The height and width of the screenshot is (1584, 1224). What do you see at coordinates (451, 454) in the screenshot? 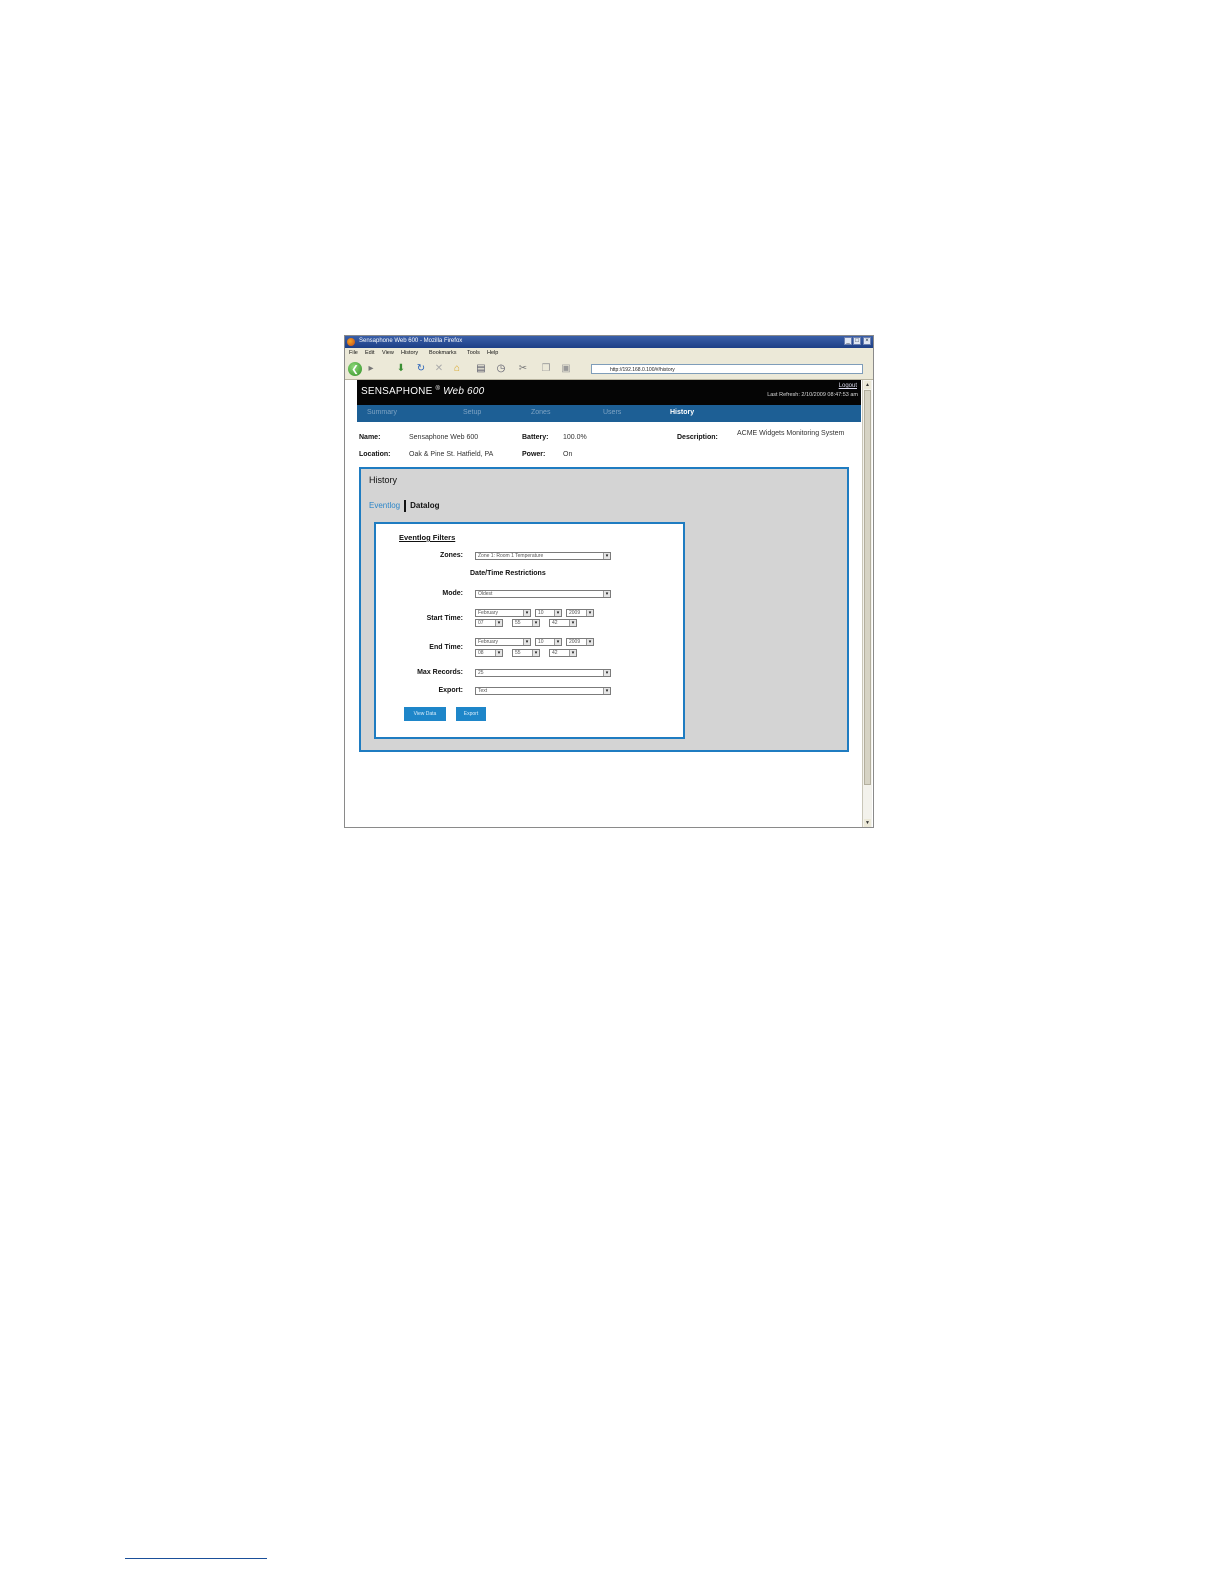
I see `location-value: Oak & Pine St. Hatfield, PA` at bounding box center [451, 454].